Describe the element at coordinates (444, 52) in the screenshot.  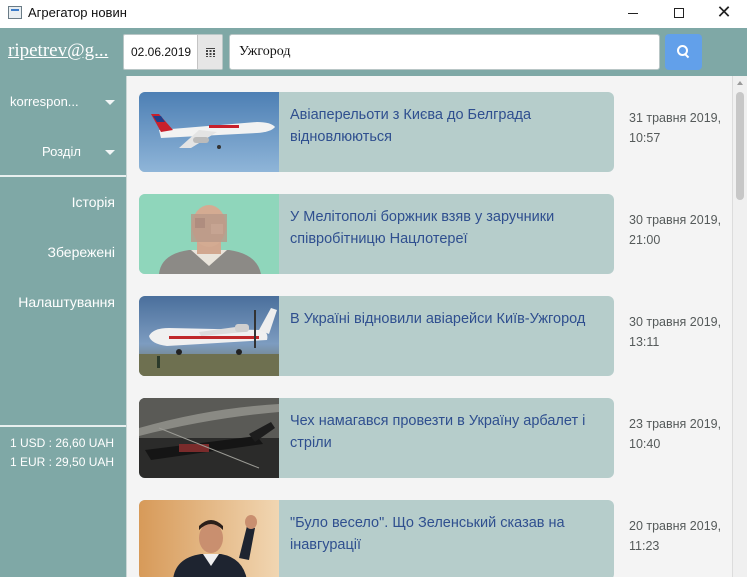
I see `search-input` at that location.